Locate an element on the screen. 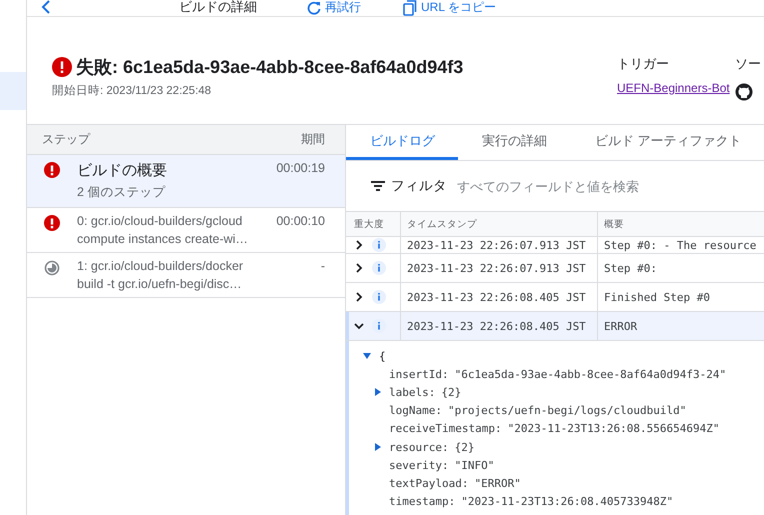 The height and width of the screenshot is (515, 764). summary-cell-text: Step #0: is located at coordinates (630, 268).